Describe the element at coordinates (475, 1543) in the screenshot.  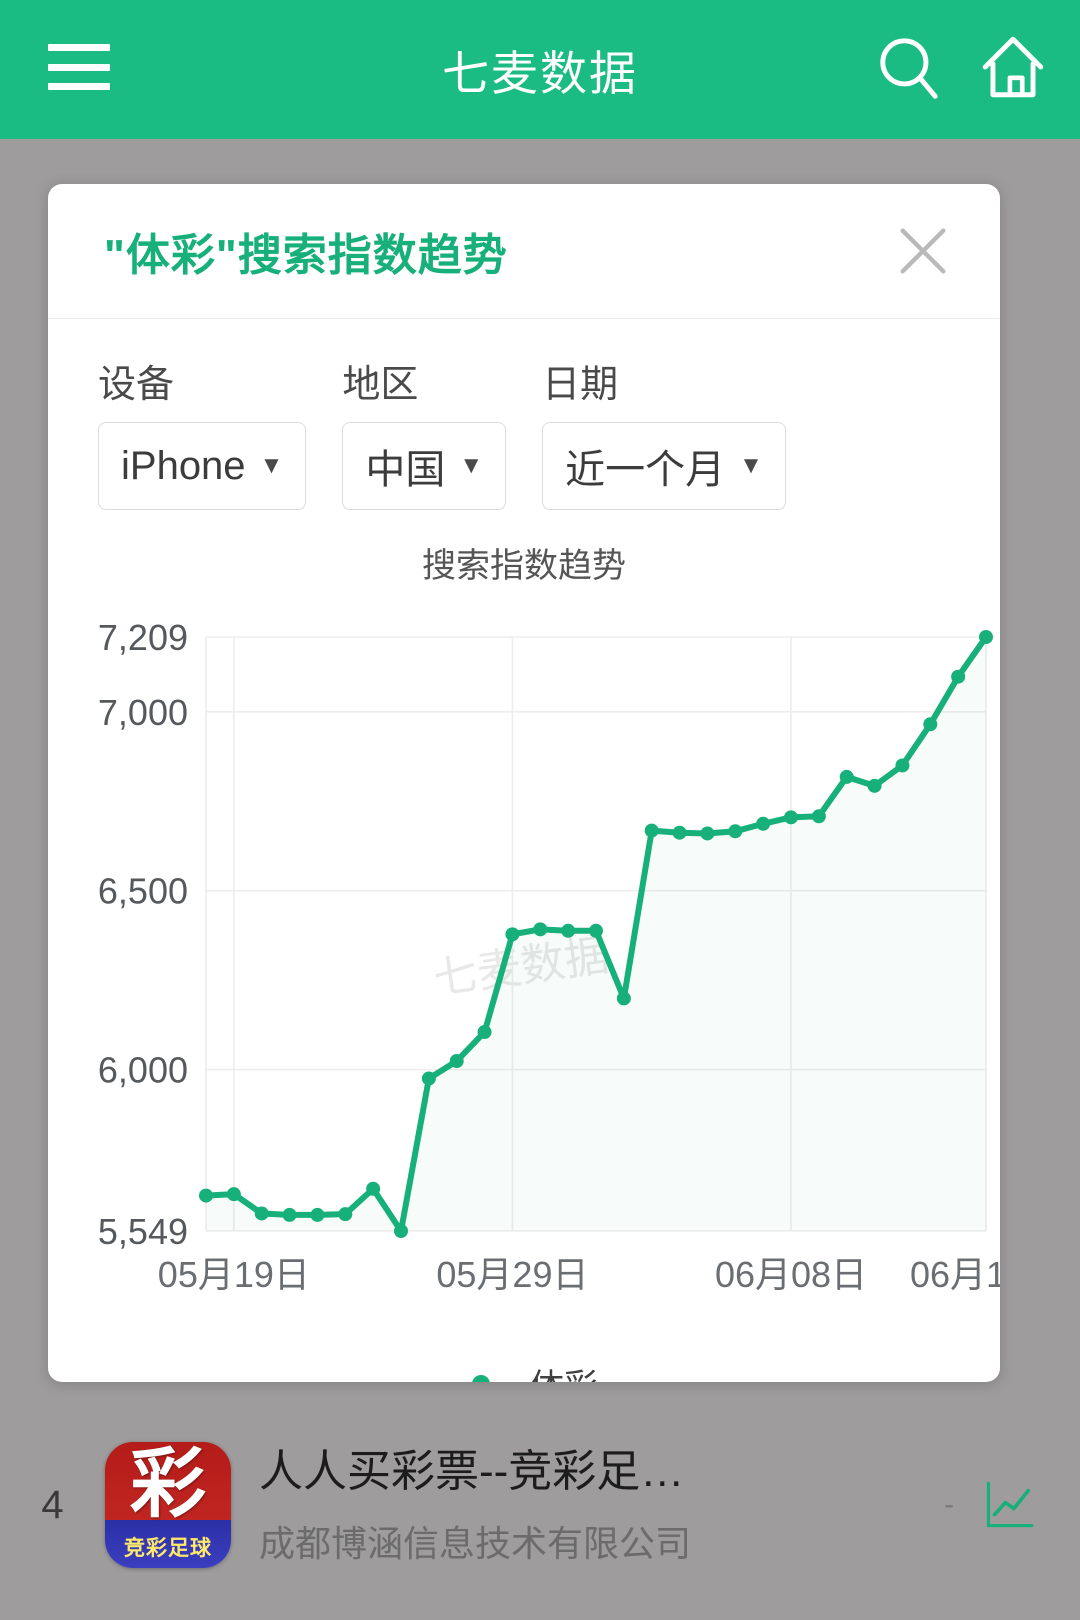
I see `app-developer: 成都博涵信息技术有限公司` at that location.